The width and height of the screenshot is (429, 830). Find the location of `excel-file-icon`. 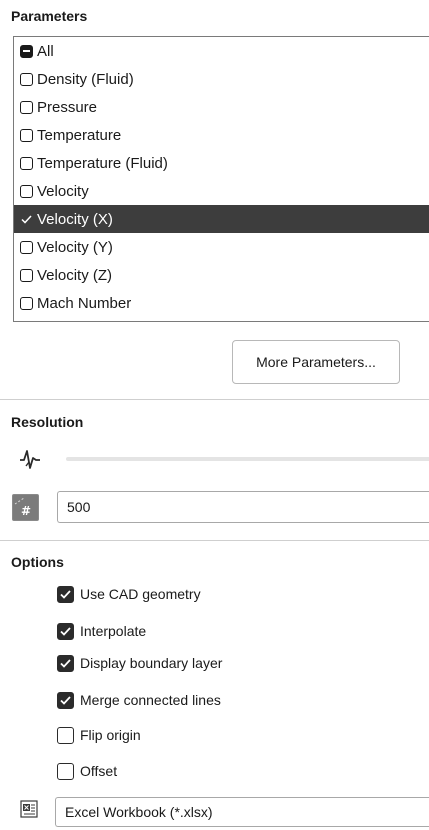

excel-file-icon is located at coordinates (29, 809).